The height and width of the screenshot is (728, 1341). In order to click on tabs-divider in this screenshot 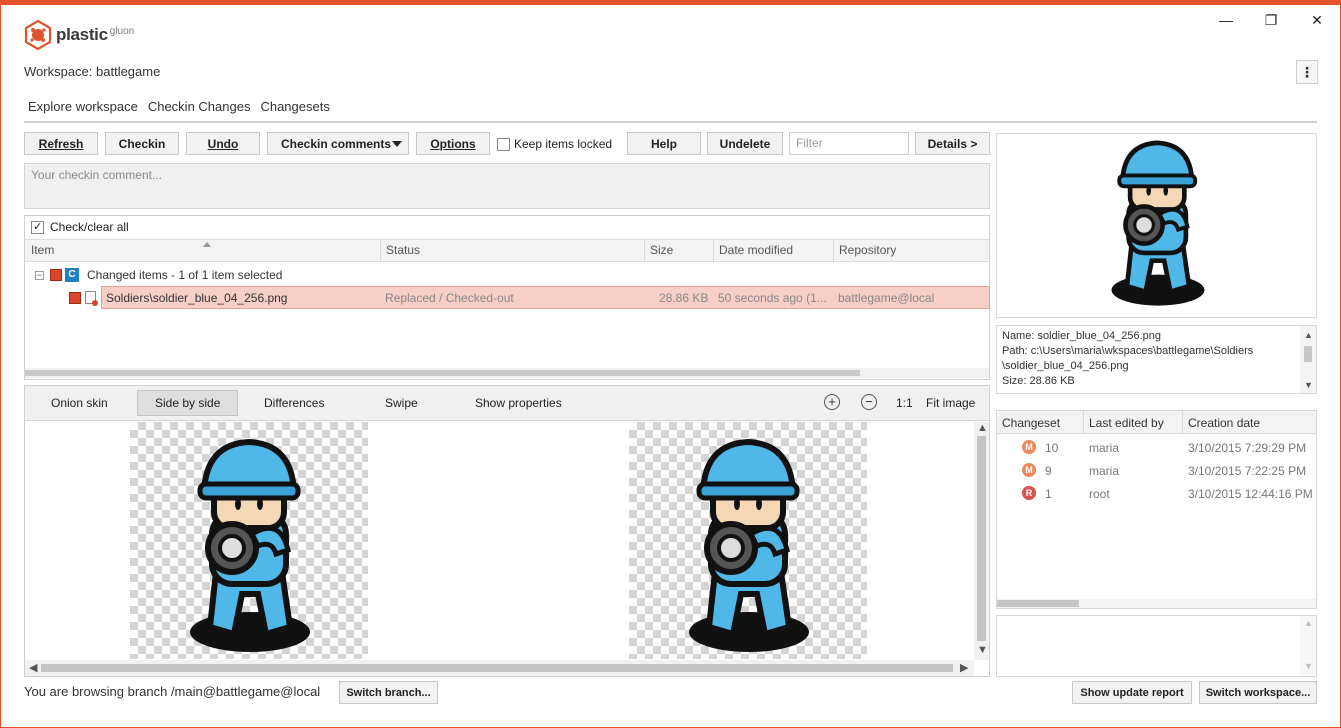, I will do `click(670, 122)`.